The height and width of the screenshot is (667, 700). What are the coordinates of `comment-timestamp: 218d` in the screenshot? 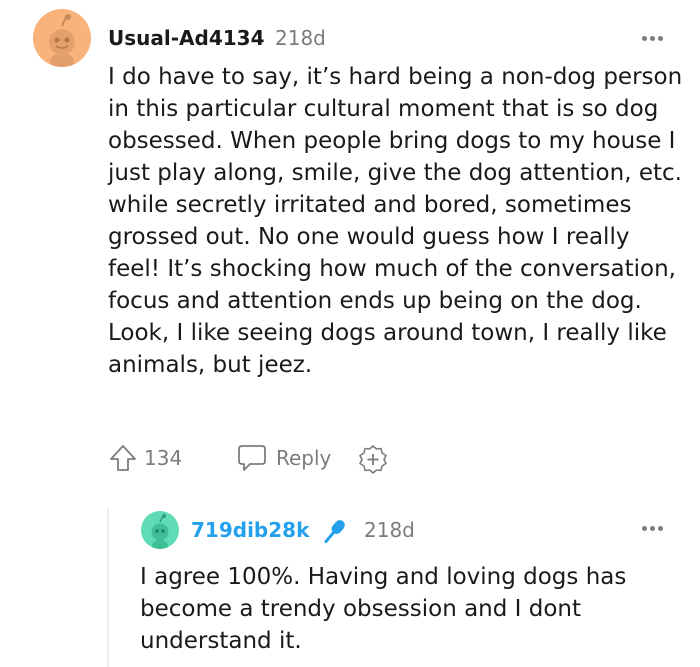 It's located at (300, 38).